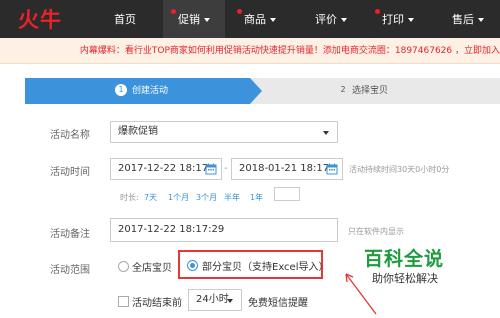  Describe the element at coordinates (278, 303) in the screenshot. I see `remind-suffix: 免费短信提醒` at that location.